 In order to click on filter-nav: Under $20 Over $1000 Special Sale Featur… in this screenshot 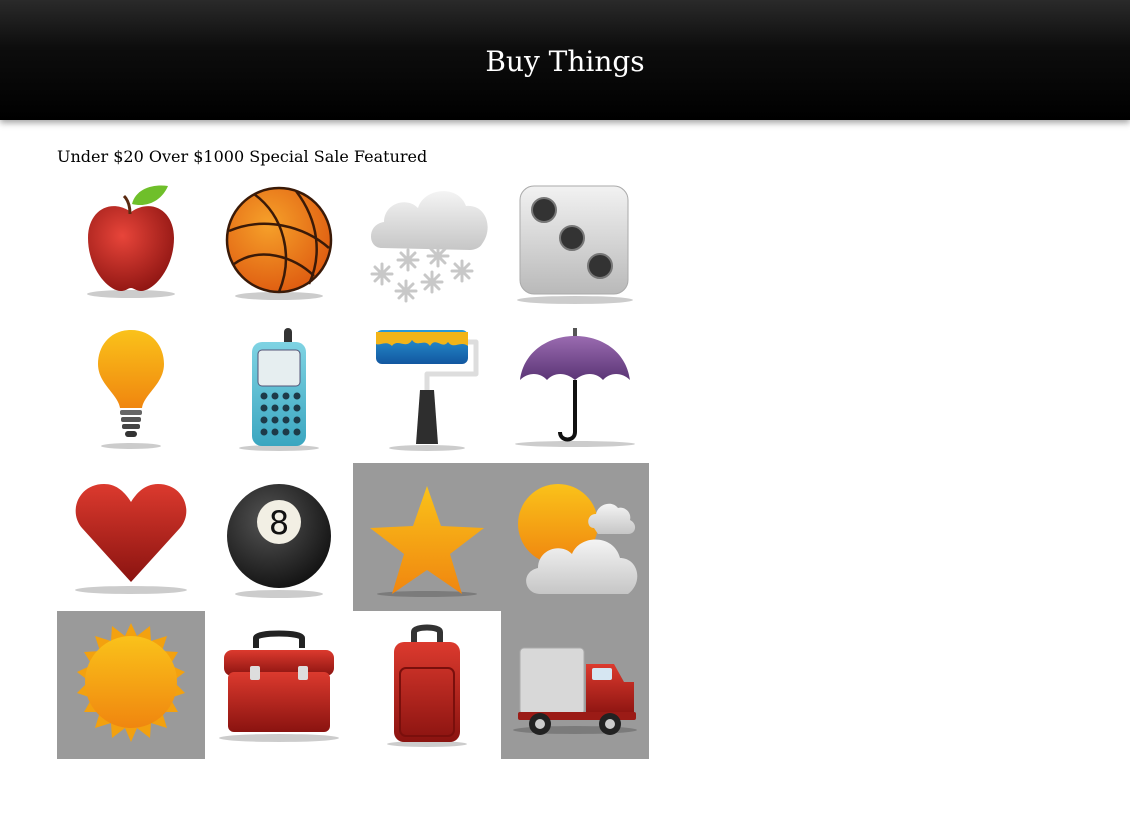, I will do `click(242, 156)`.